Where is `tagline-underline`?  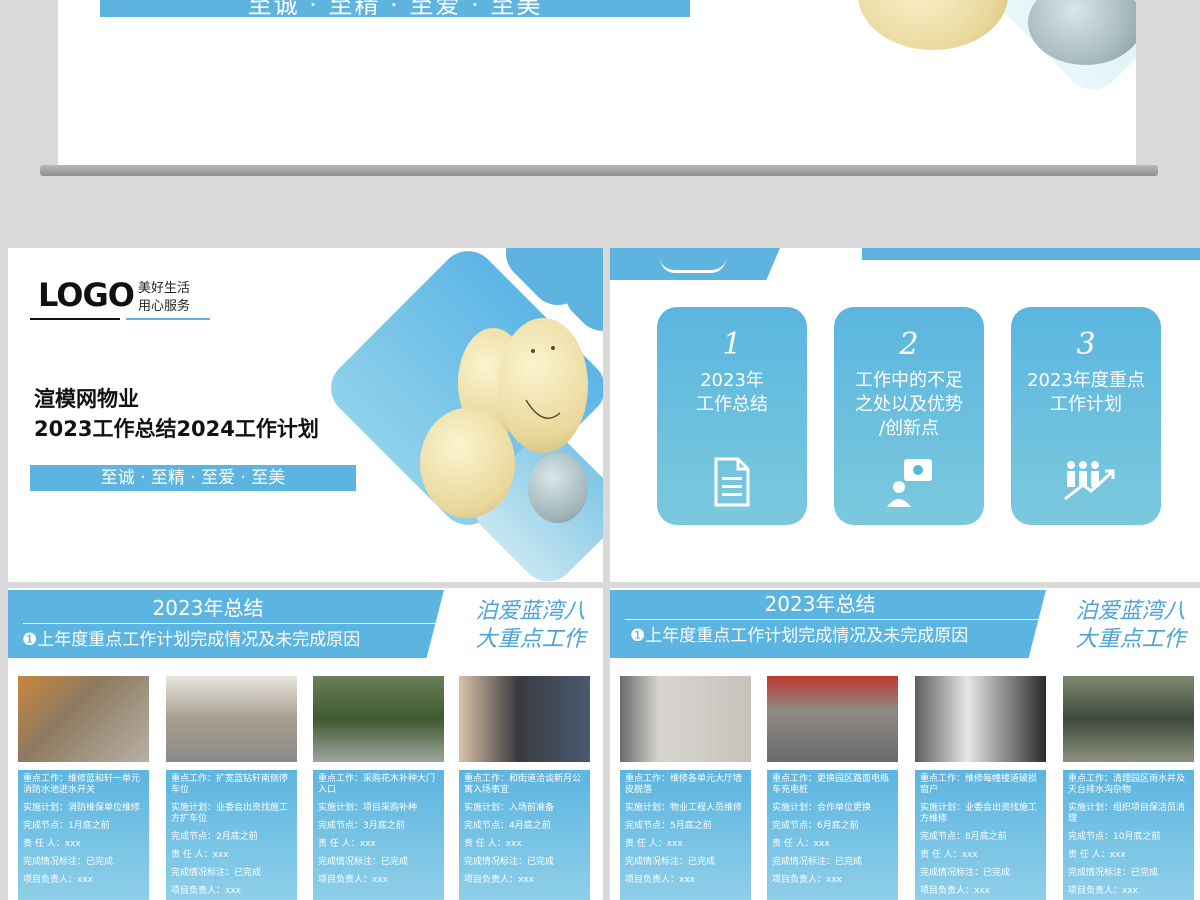 tagline-underline is located at coordinates (168, 319).